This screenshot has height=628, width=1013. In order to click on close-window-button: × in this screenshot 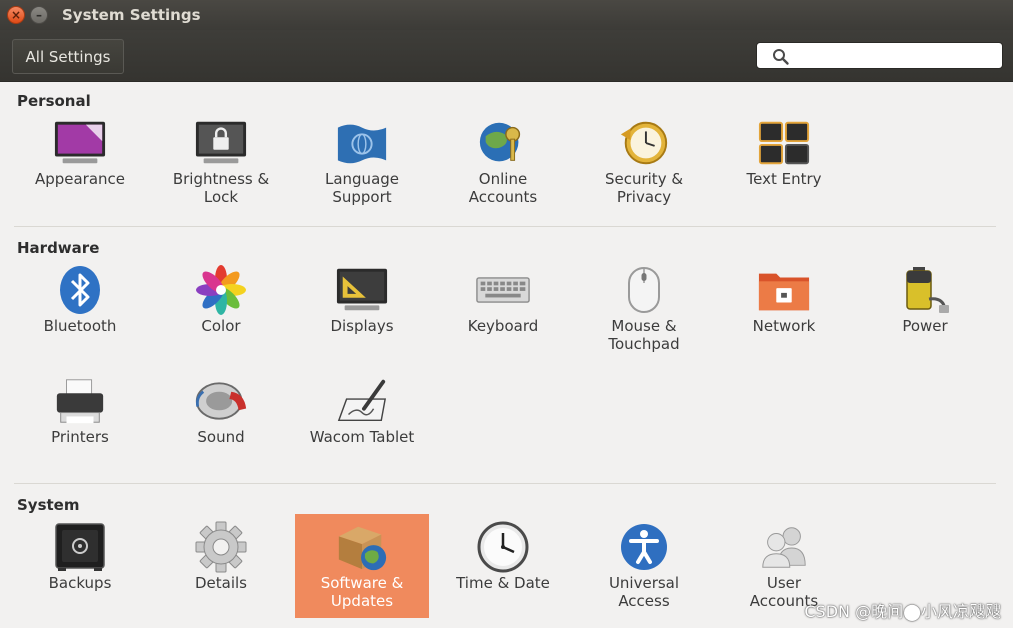, I will do `click(16, 15)`.